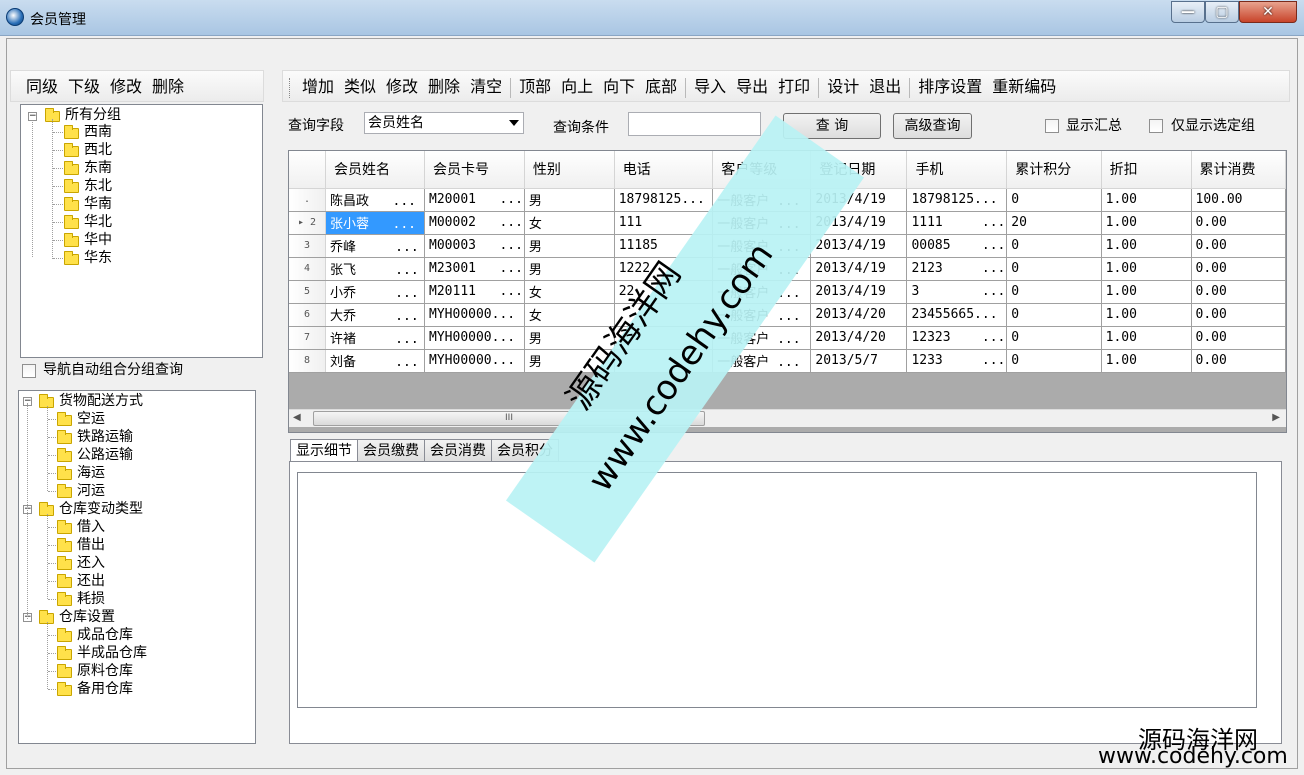 The height and width of the screenshot is (775, 1304). What do you see at coordinates (91, 419) in the screenshot?
I see `tree-node-item: 空运` at bounding box center [91, 419].